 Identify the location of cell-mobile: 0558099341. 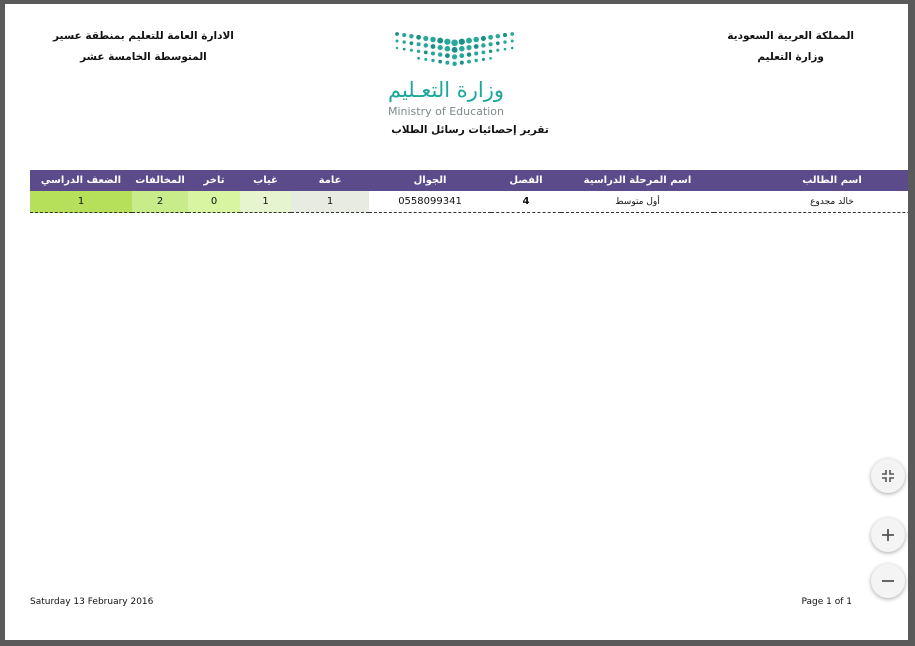
(430, 202).